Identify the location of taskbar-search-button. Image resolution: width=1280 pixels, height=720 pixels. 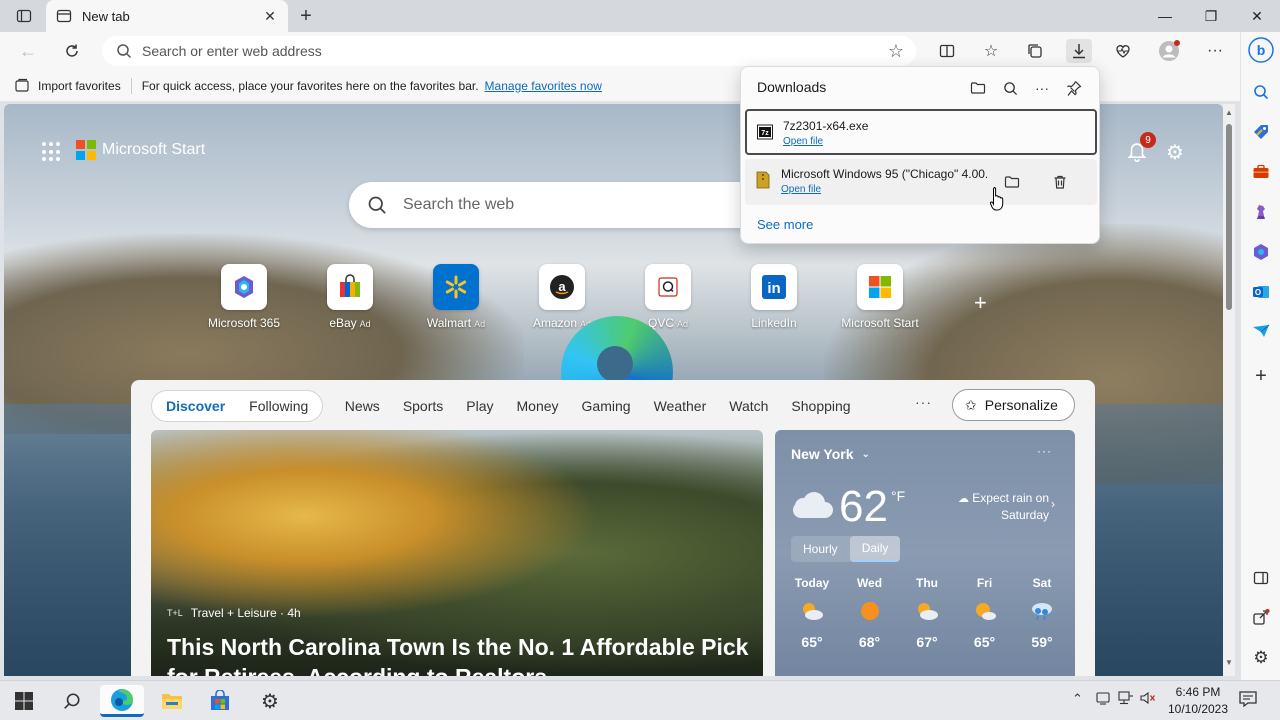
(72, 701).